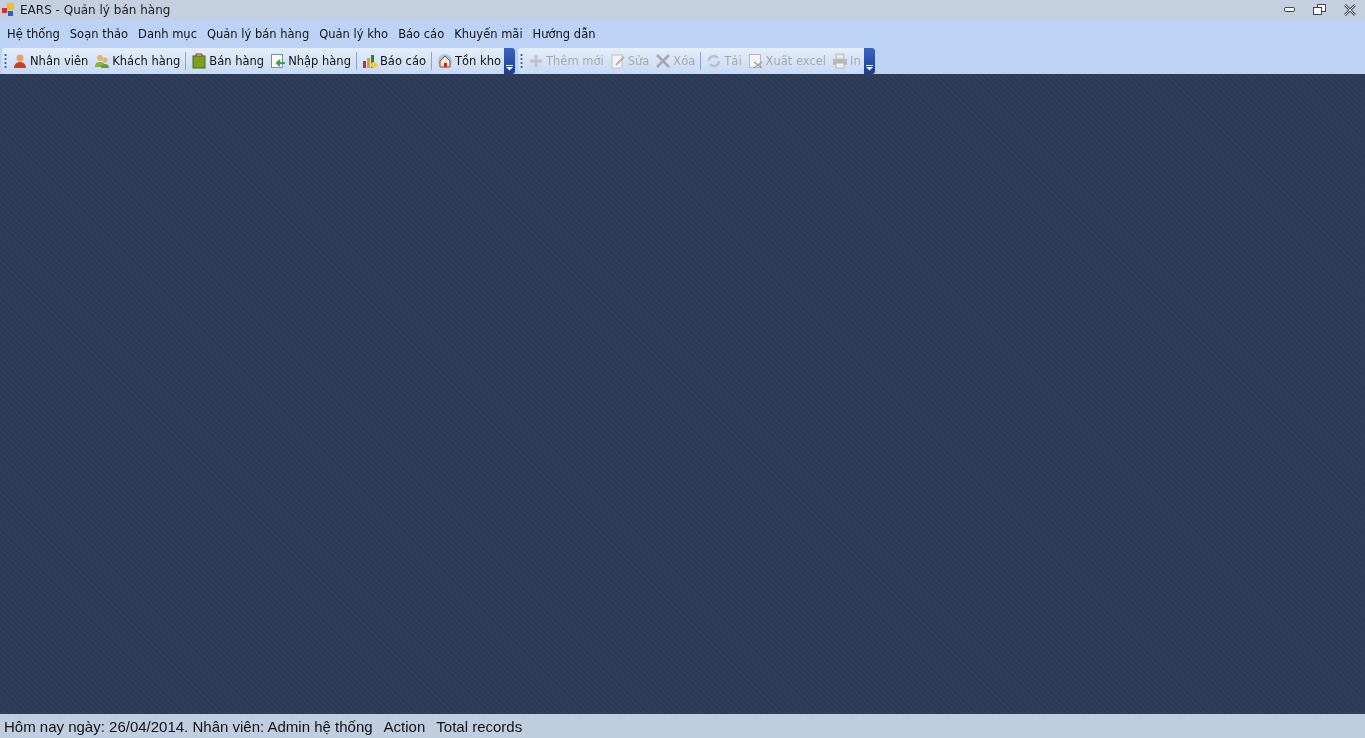  I want to click on menu-item: Hệ thống, so click(33, 34).